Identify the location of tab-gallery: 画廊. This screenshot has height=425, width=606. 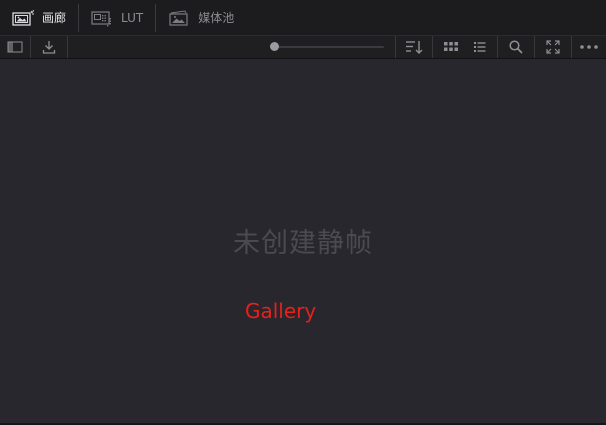
(39, 17).